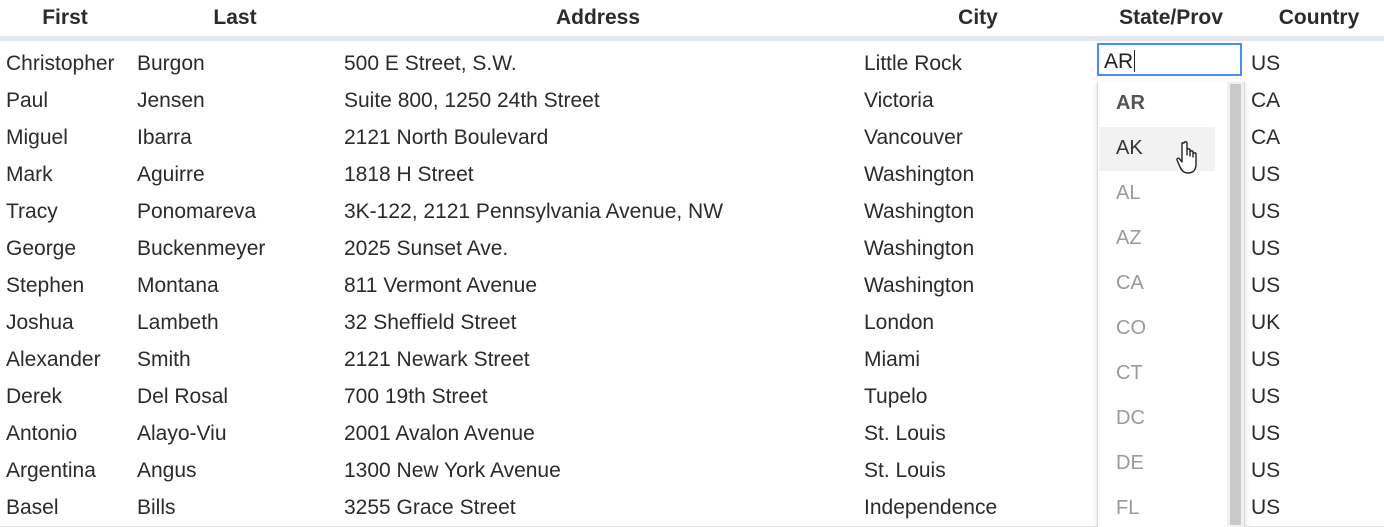  Describe the element at coordinates (892, 360) in the screenshot. I see `cell-city: Miami` at that location.